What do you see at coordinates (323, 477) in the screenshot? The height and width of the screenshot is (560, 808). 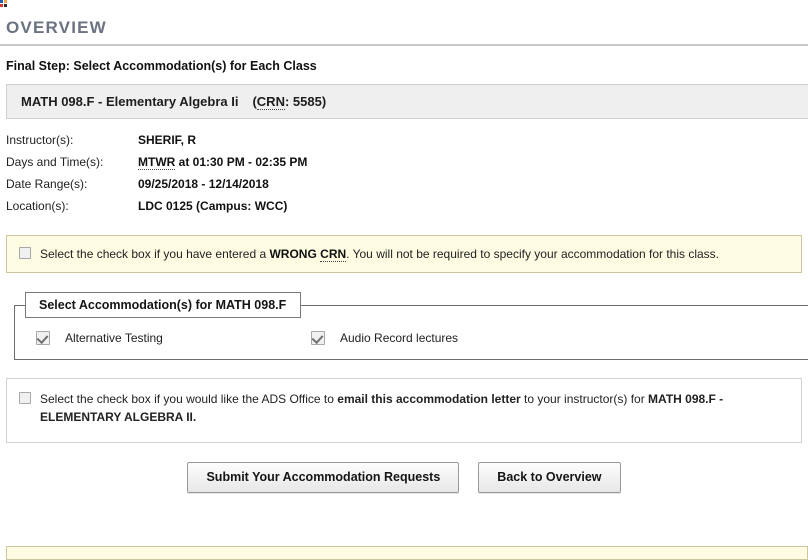 I see `submit-accommodation-requests-button: Submit Your Accommodation Requests` at bounding box center [323, 477].